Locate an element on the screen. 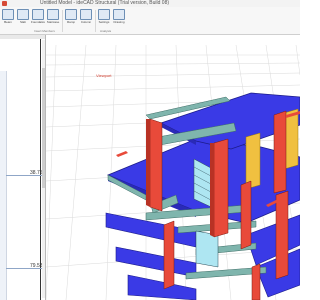 Image resolution: width=320 pixels, height=300 pixels. foundation-icon is located at coordinates (38, 14).